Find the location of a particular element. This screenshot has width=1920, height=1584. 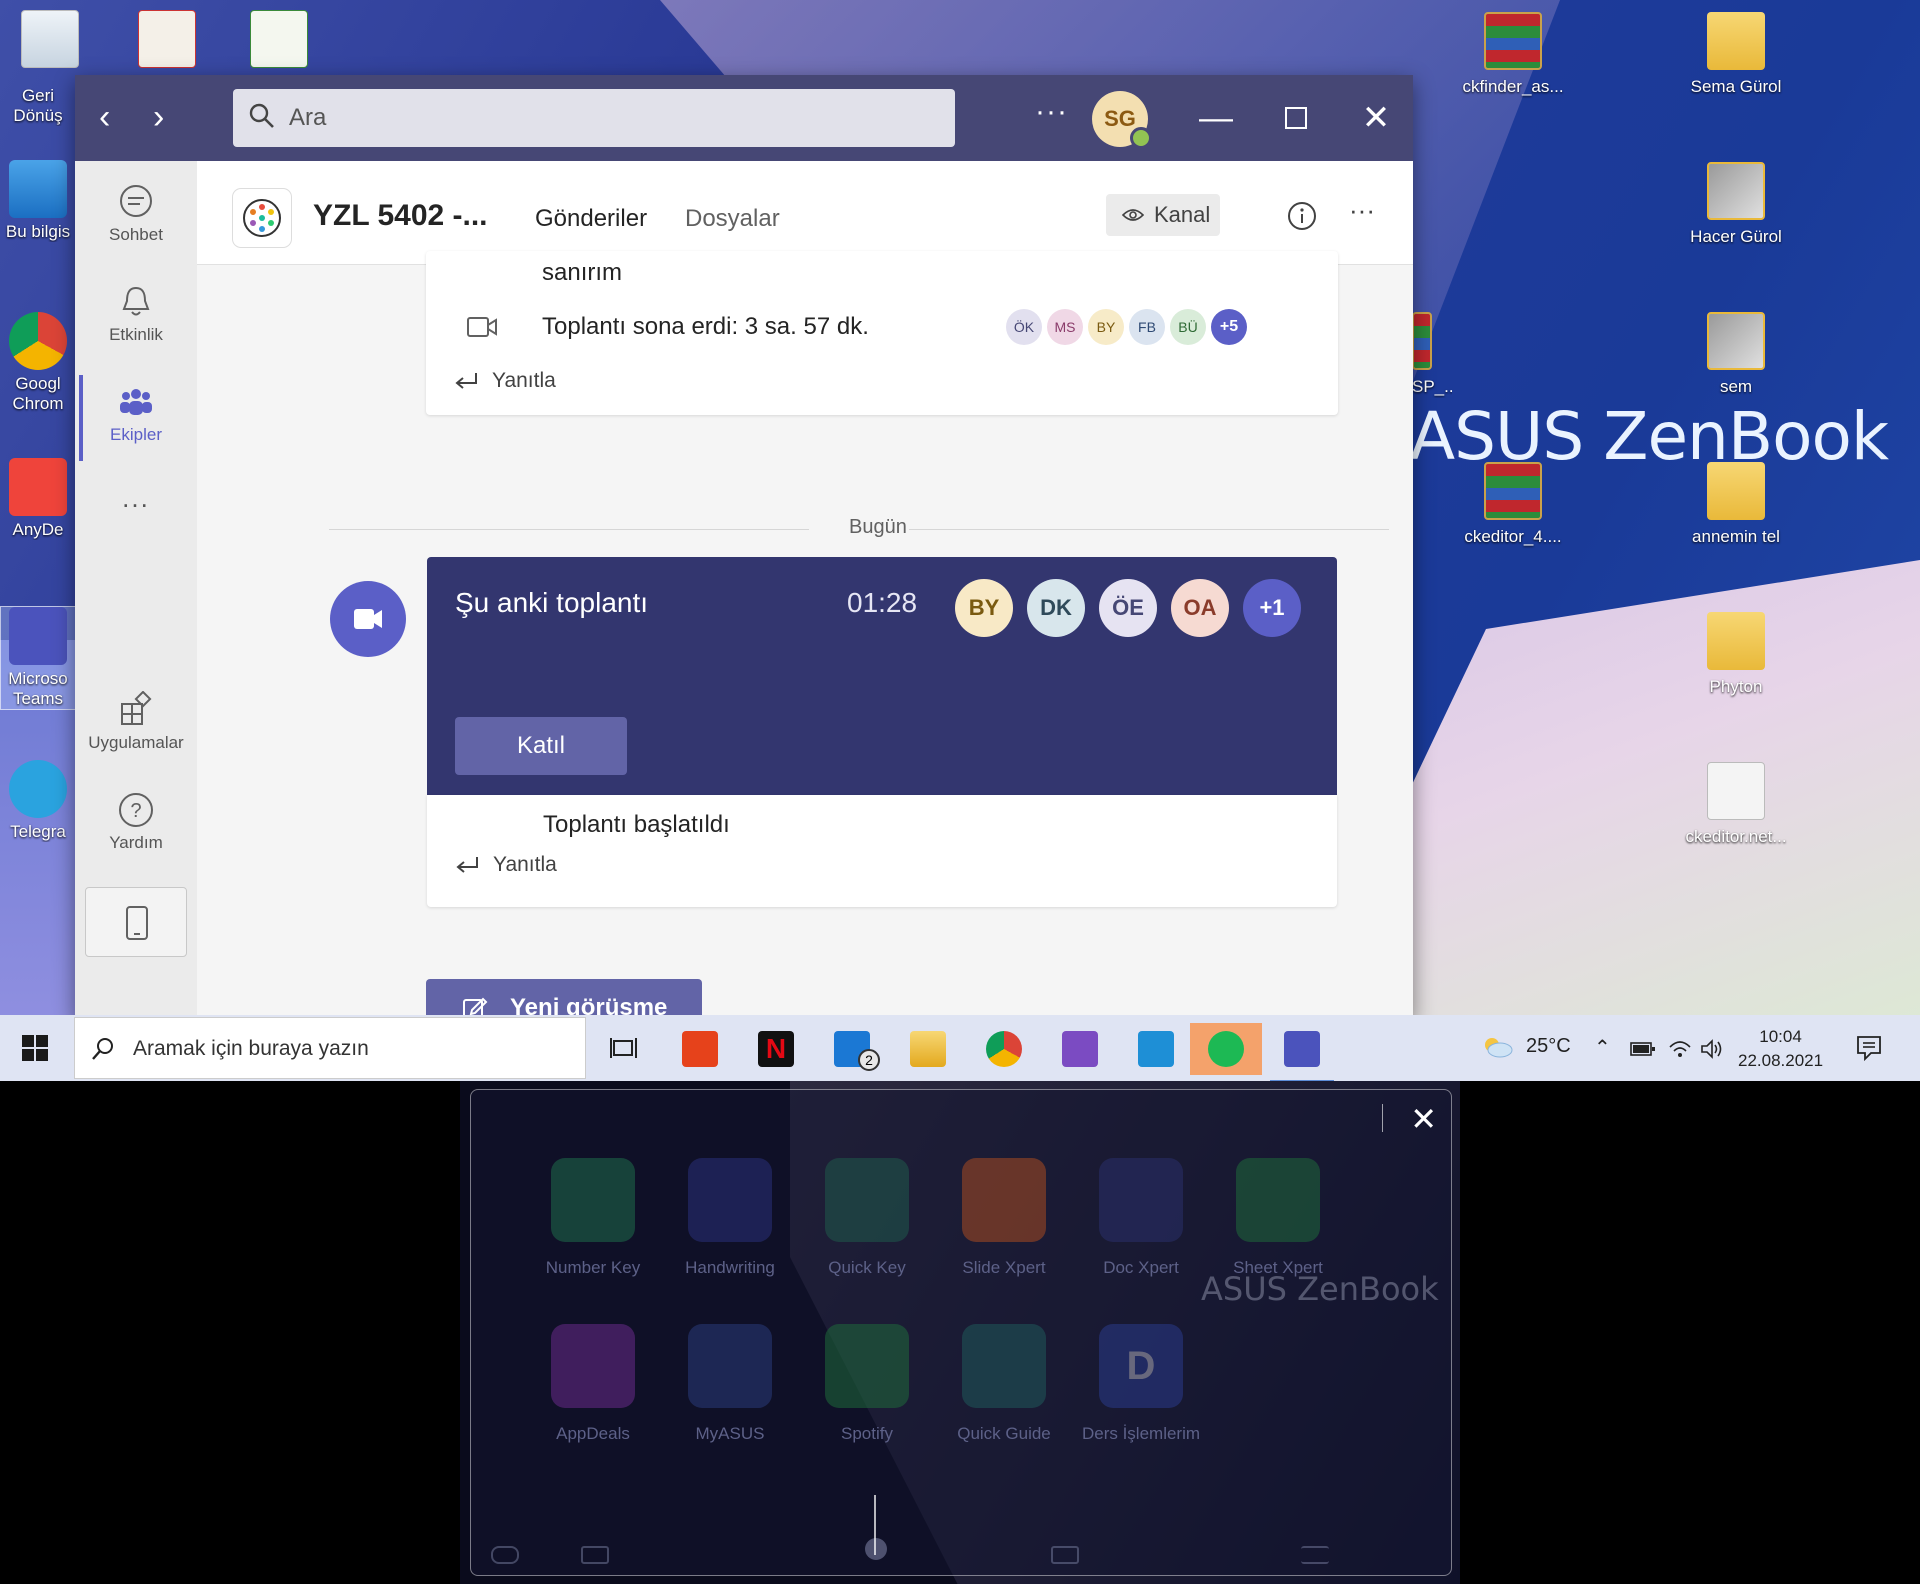

battery-icon is located at coordinates (1643, 1049).